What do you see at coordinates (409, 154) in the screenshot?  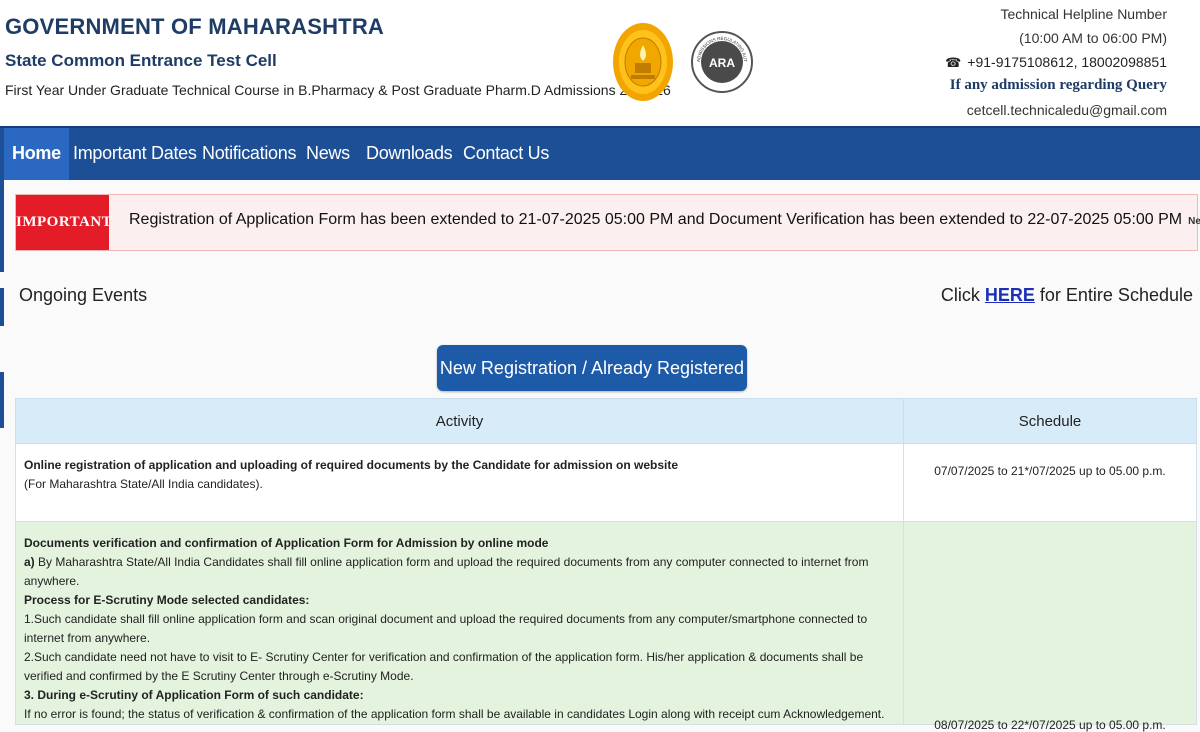 I see `nav-item-downloads: Downloads` at bounding box center [409, 154].